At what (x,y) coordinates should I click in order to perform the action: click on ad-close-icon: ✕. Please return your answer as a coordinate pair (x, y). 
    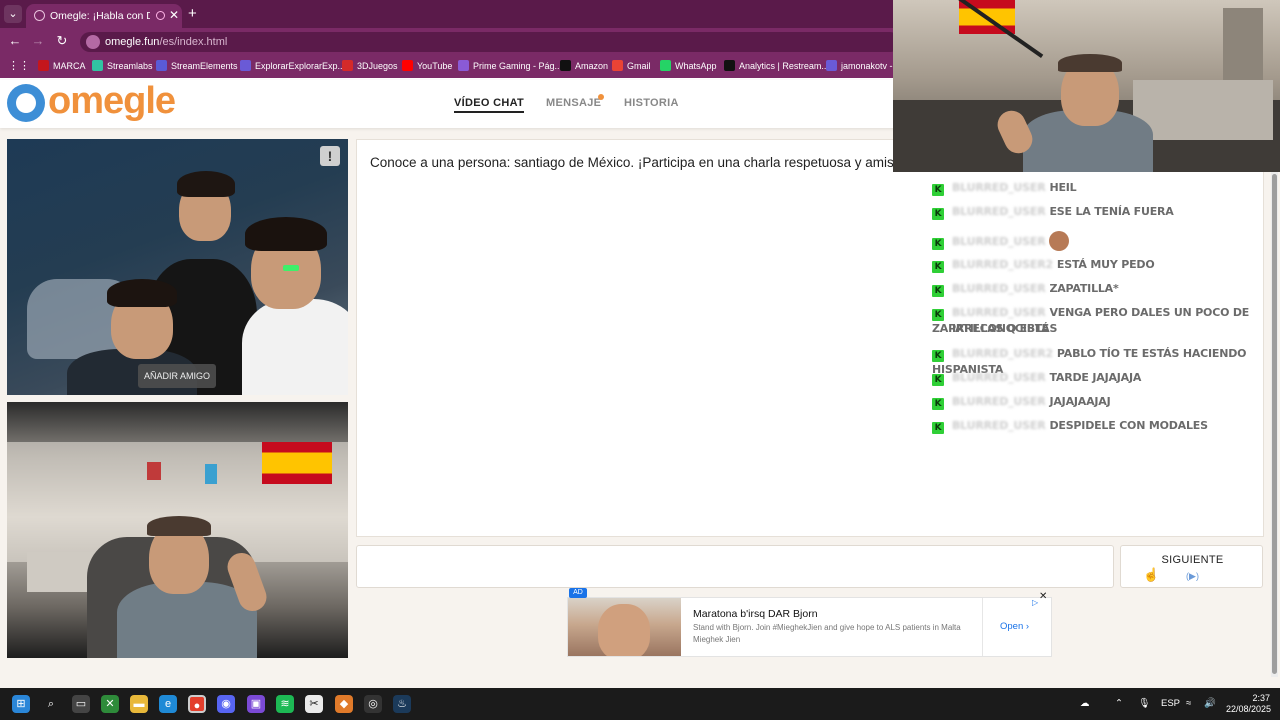
    Looking at the image, I should click on (1043, 596).